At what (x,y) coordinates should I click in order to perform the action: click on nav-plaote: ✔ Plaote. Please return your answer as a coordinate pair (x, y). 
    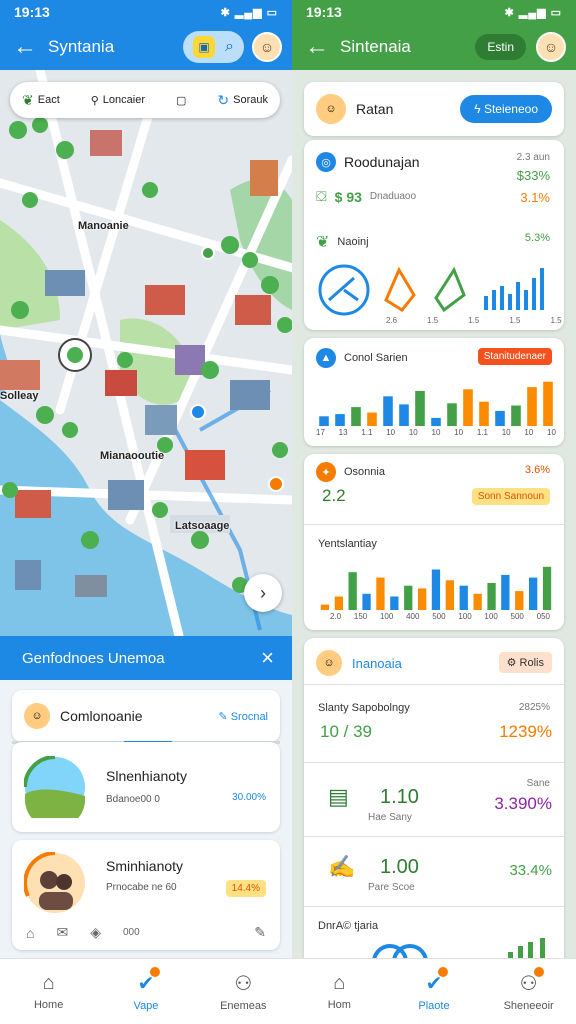
    Looking at the image, I should click on (434, 989).